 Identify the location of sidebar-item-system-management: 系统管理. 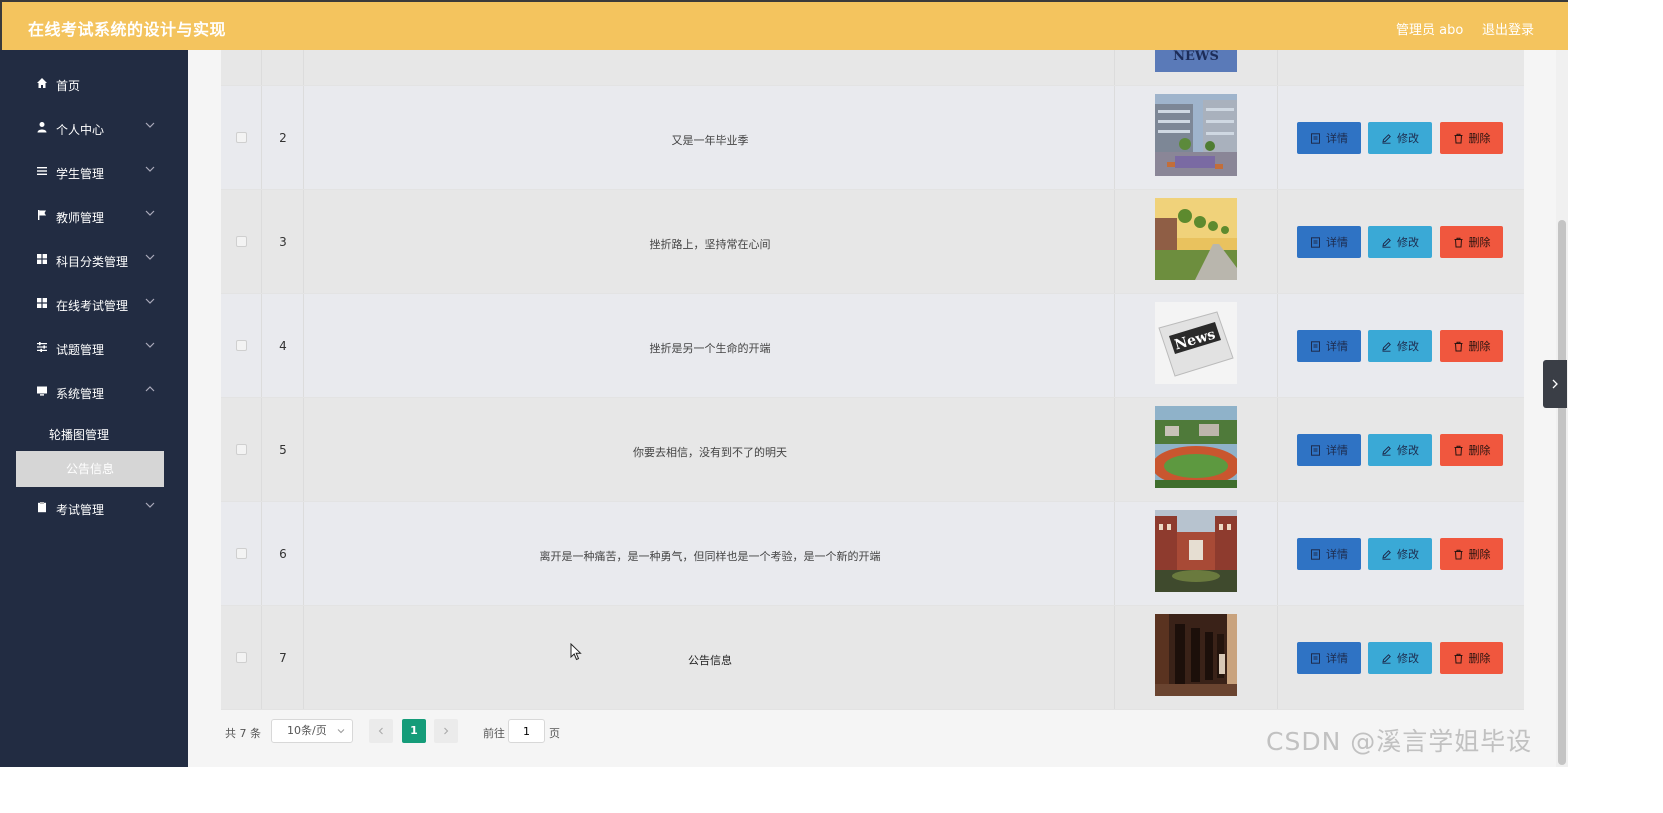
(94, 393).